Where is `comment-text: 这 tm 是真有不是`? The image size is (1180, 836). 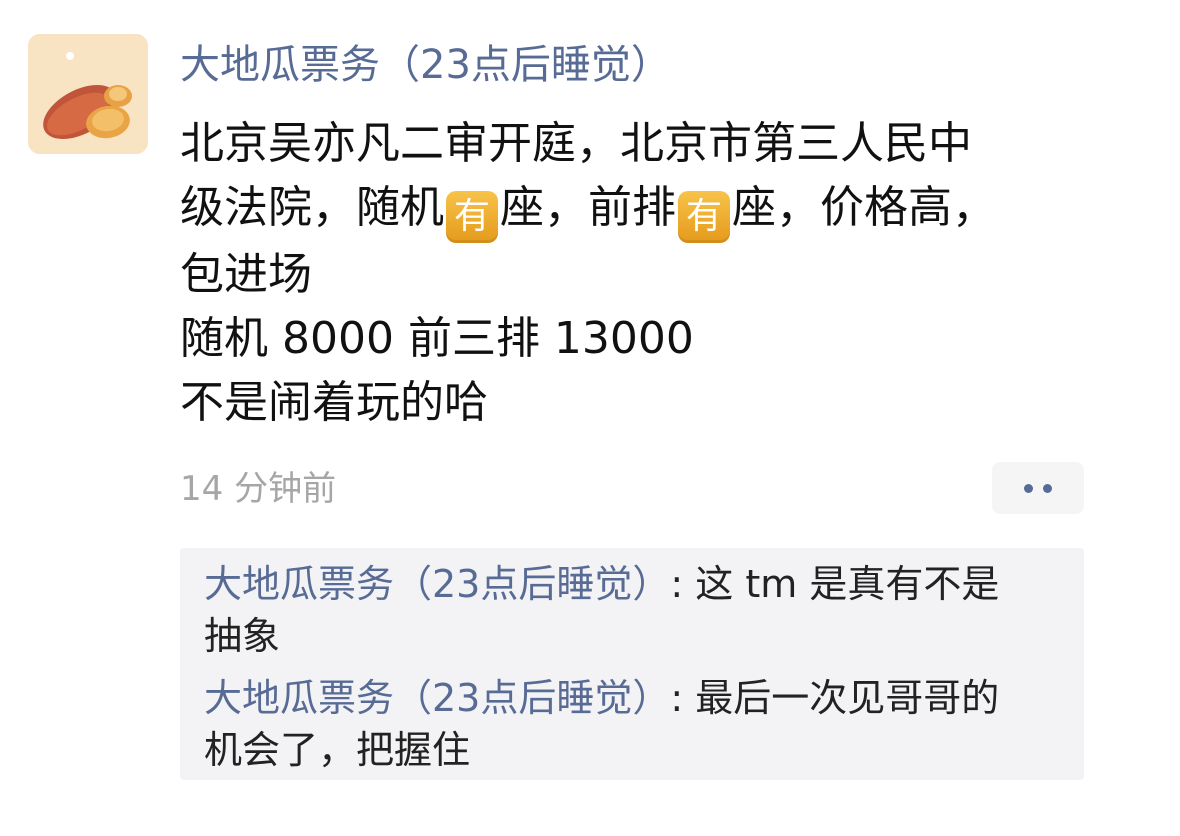 comment-text: 这 tm 是真有不是 is located at coordinates (847, 584).